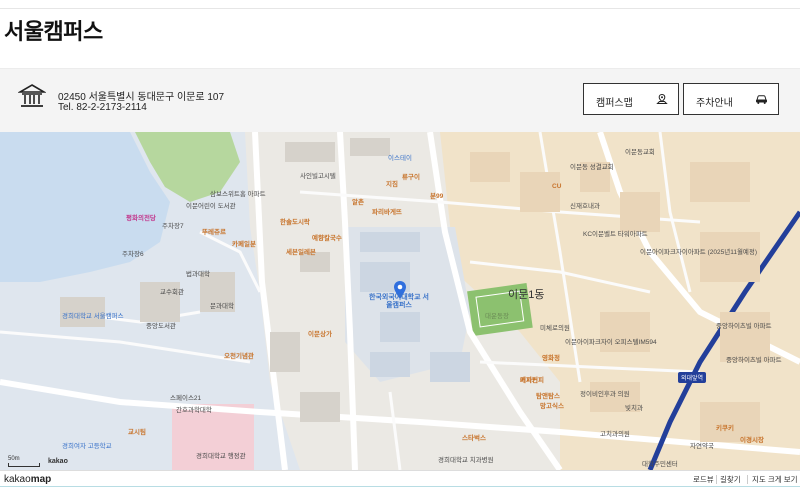 This screenshot has height=501, width=800. Describe the element at coordinates (133, 254) in the screenshot. I see `map-poi-label: 주차장6` at that location.